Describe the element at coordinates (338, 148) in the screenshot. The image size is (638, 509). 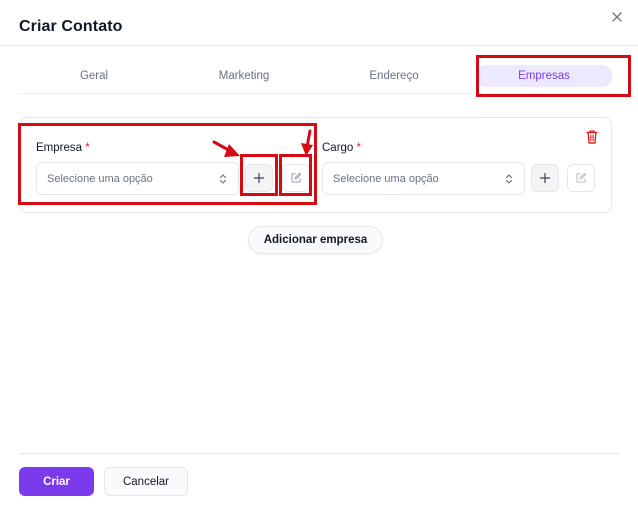
I see `role-label-text: Cargo` at that location.